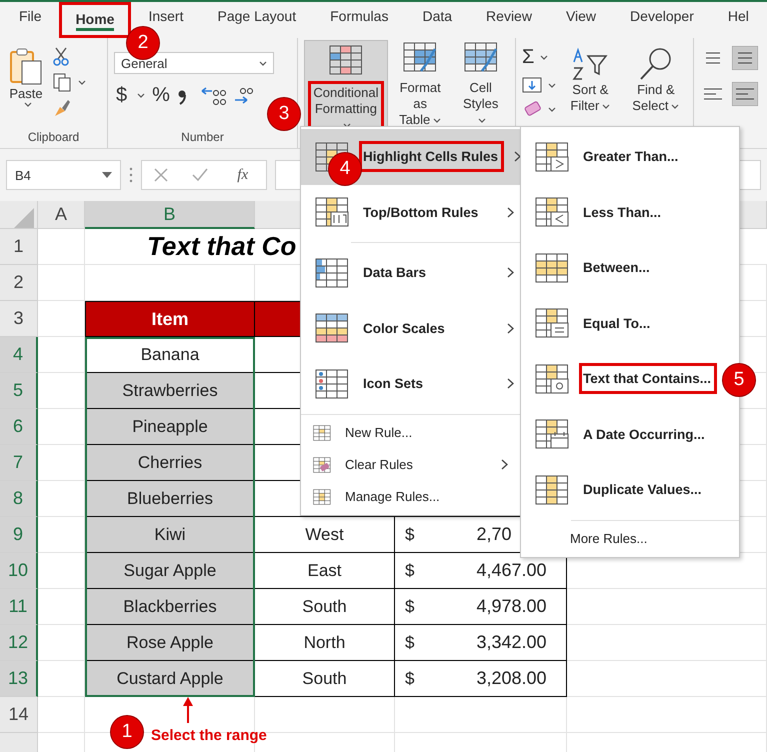 This screenshot has width=767, height=752. What do you see at coordinates (19, 535) in the screenshot?
I see `row-header: 9` at bounding box center [19, 535].